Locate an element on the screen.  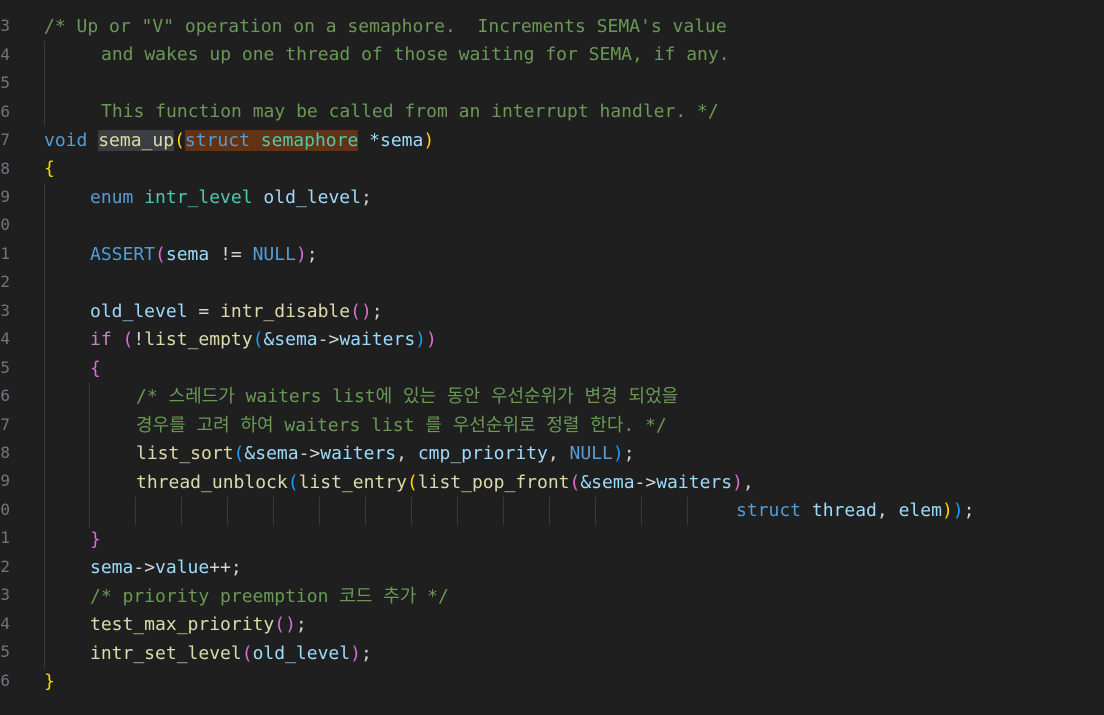
variable: cmp_priority is located at coordinates (482, 453).